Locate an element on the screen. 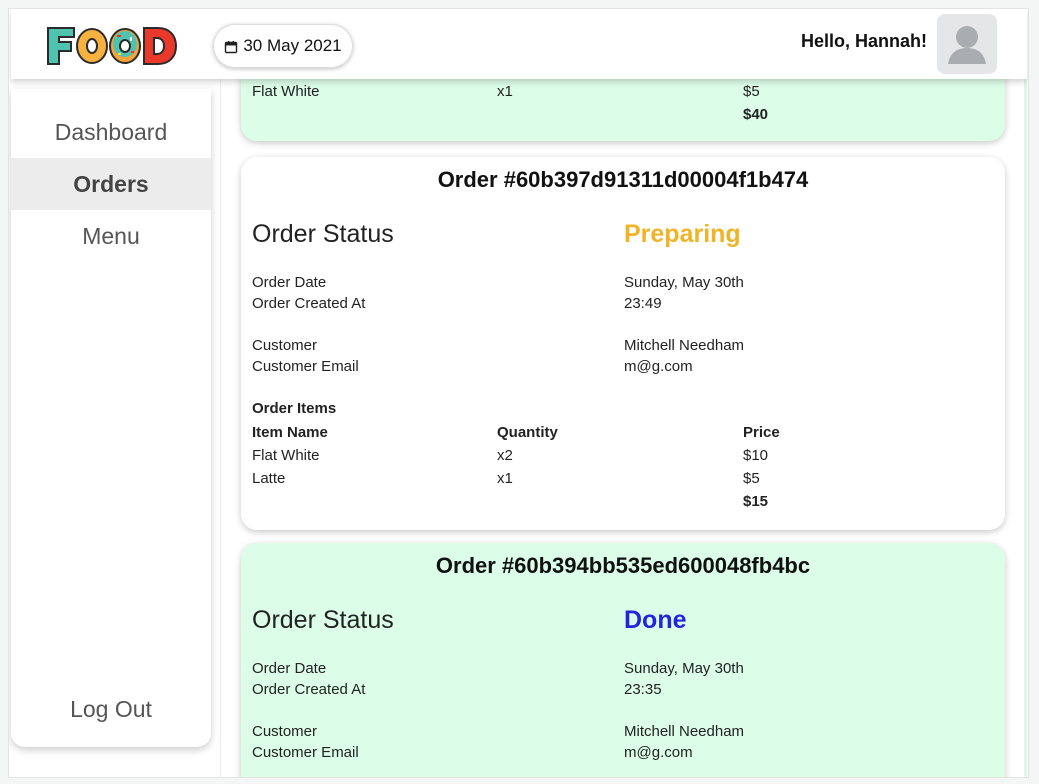  user-avatar is located at coordinates (967, 44).